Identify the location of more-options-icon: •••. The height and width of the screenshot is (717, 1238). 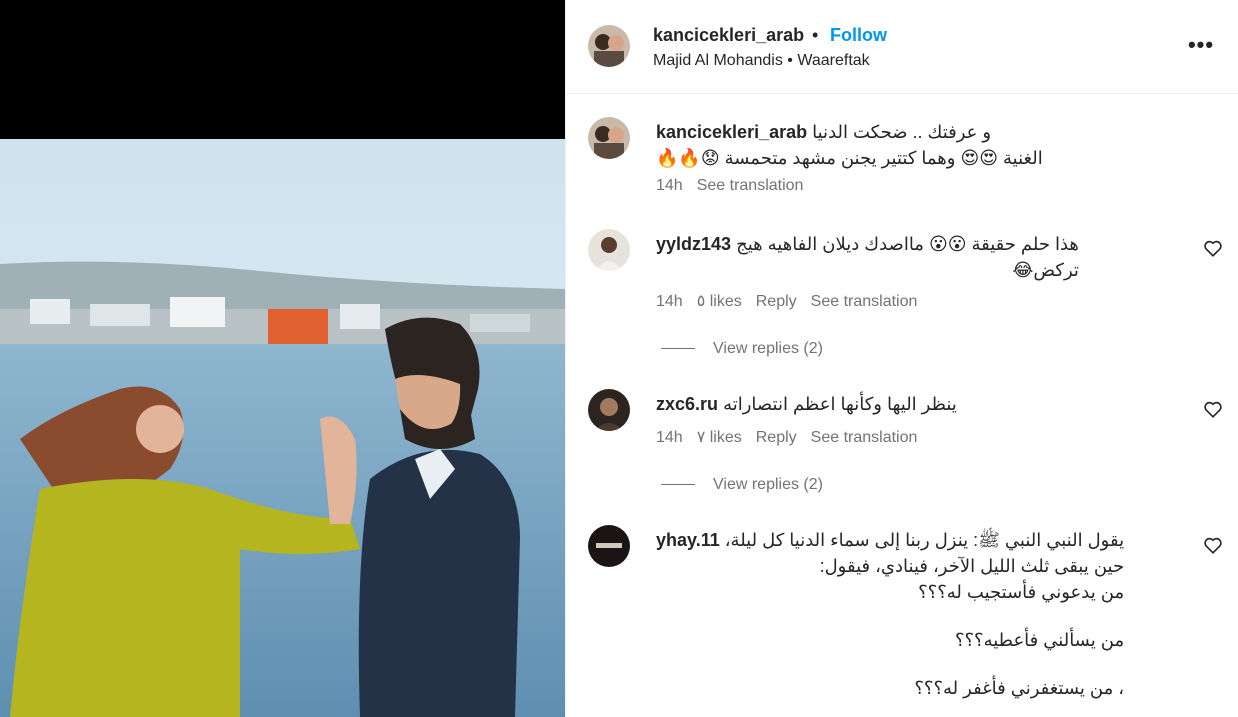
(1201, 45).